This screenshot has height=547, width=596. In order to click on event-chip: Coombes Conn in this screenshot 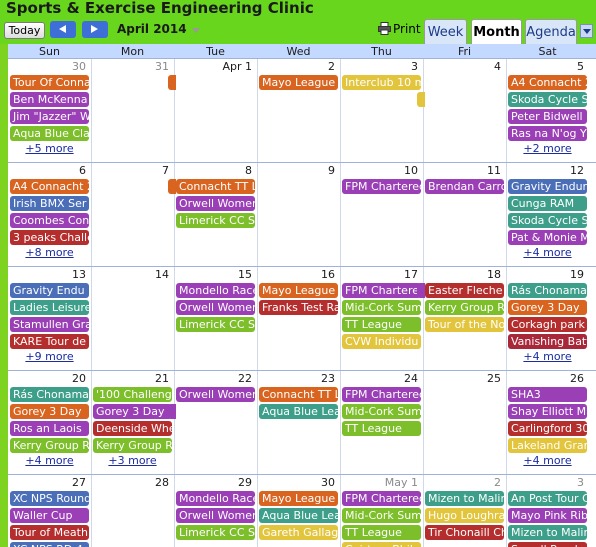, I will do `click(49, 220)`.